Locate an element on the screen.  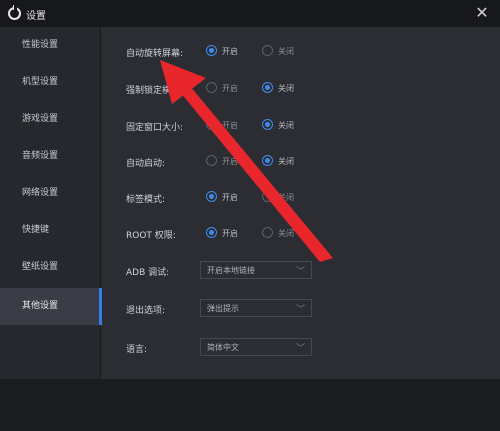
setting-force-lock: 强制锁定横屏: 开启 关闭 is located at coordinates (306, 89).